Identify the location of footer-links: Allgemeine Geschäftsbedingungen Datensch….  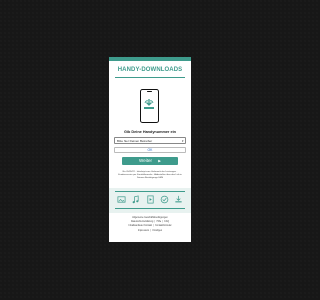
(150, 224).